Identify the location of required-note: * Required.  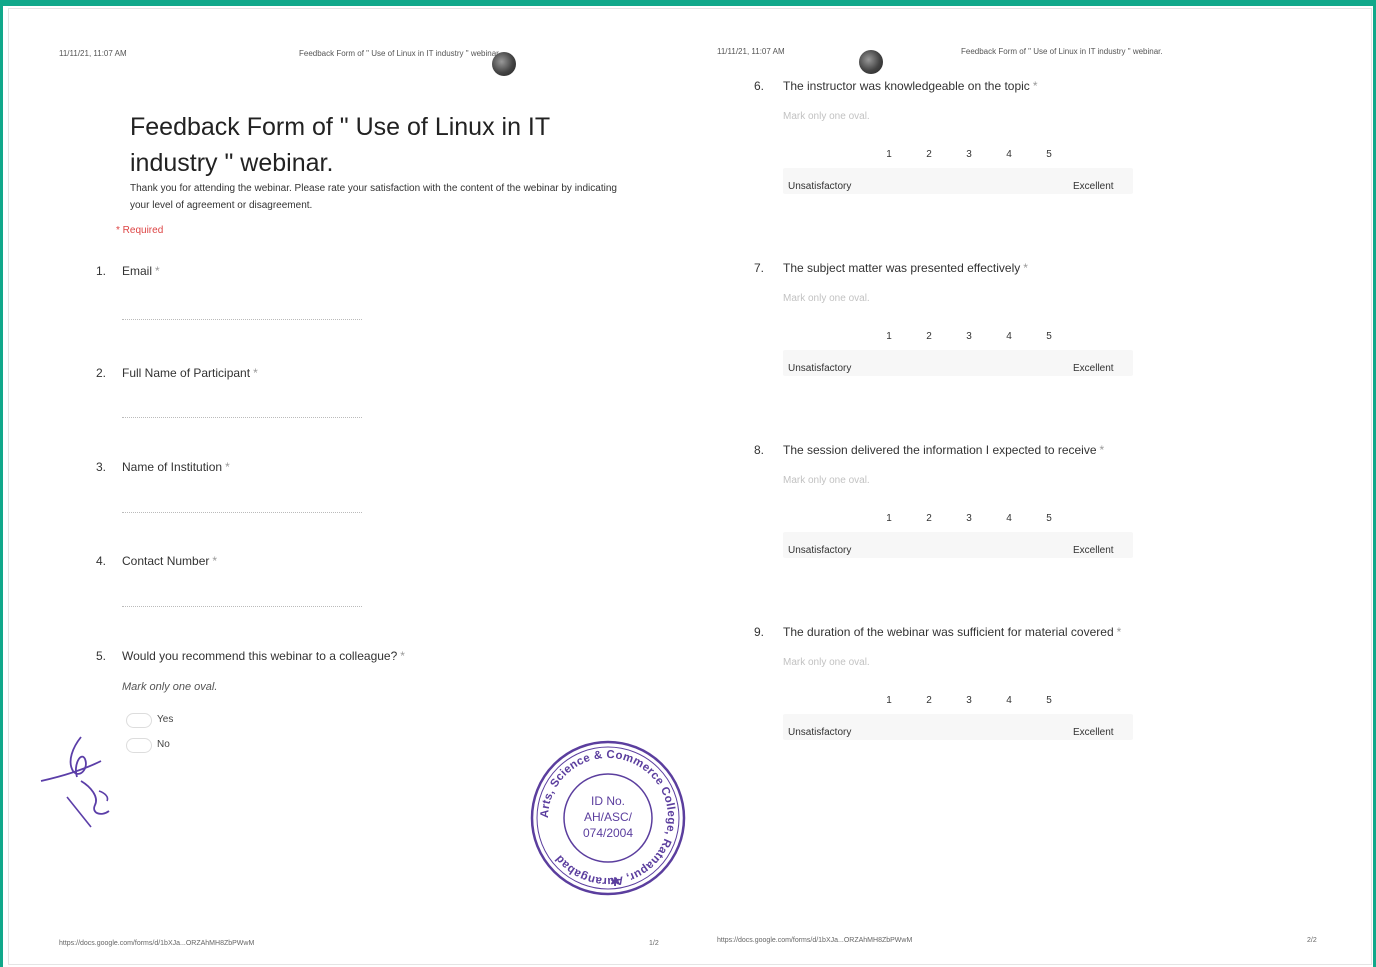
(140, 230).